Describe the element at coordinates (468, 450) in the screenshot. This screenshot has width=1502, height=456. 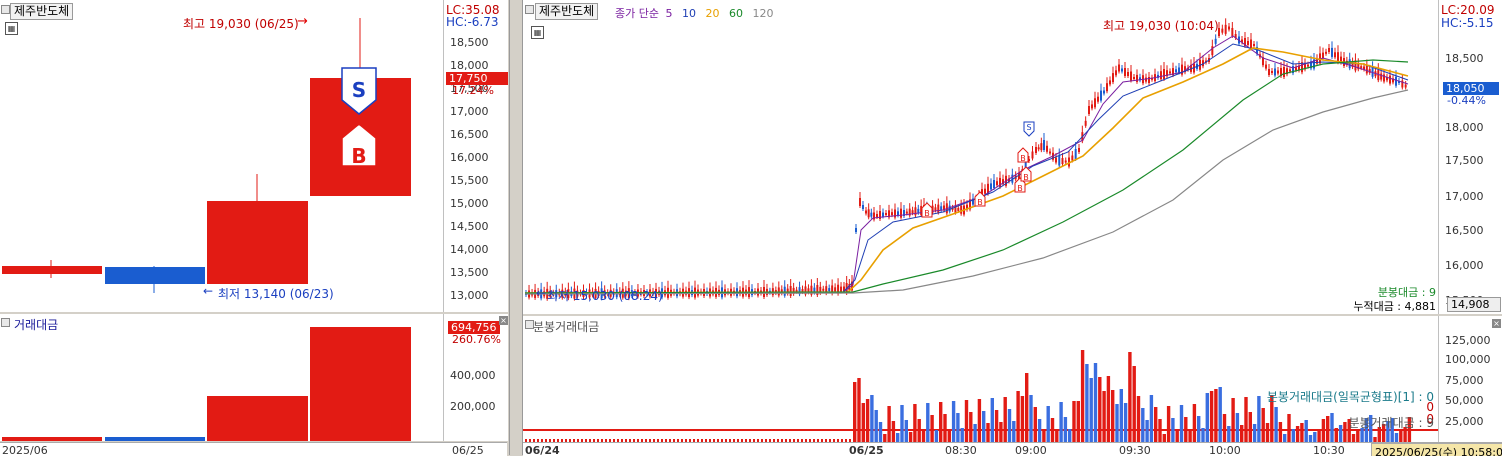
I see `left-date-end: 06/25` at that location.